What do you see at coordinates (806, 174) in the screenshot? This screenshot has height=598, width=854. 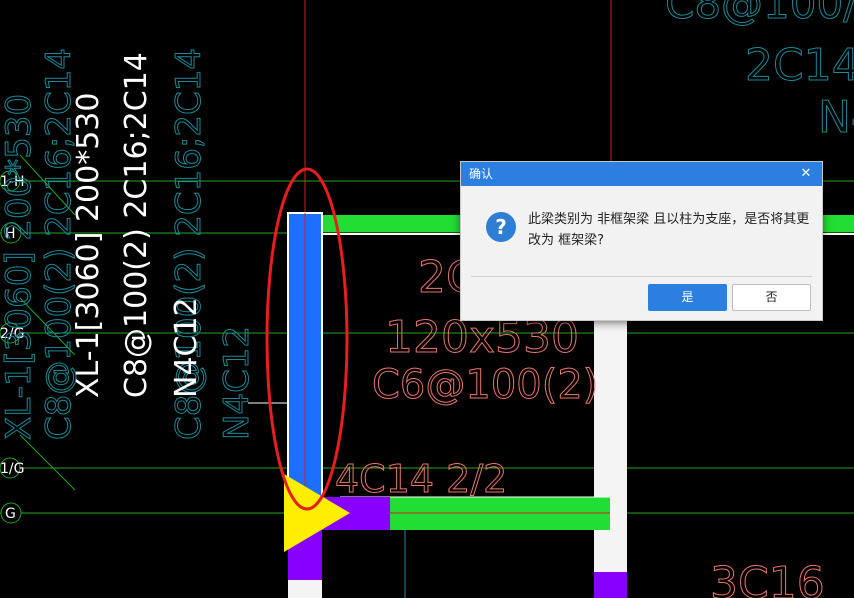 I see `close-icon: ✕` at bounding box center [806, 174].